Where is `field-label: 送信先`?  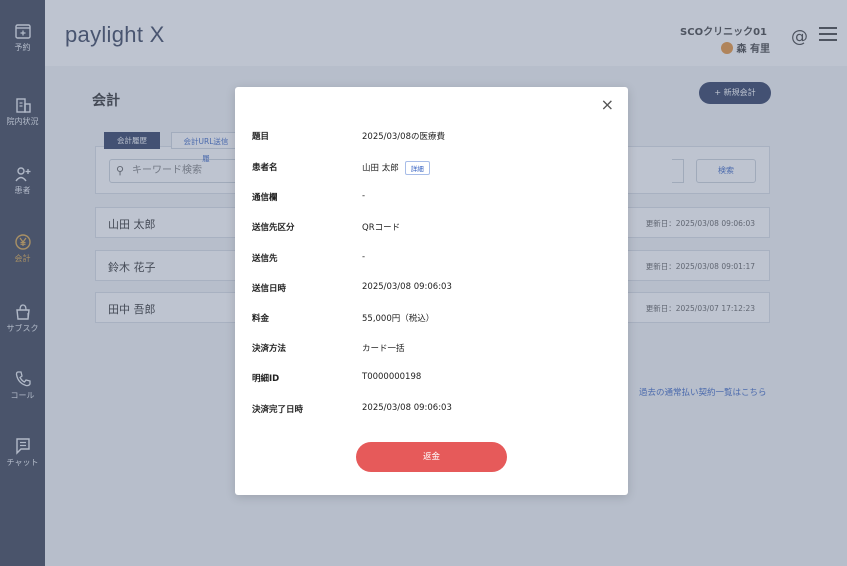 field-label: 送信先 is located at coordinates (265, 259).